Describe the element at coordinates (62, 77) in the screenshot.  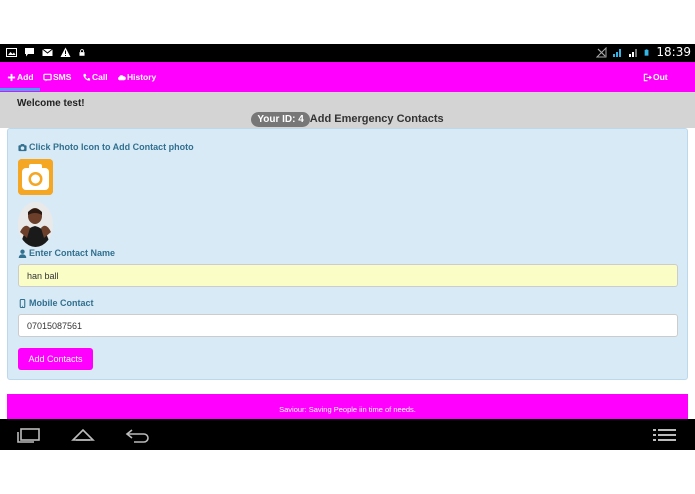
I see `nav-item-sms-label: SMS` at that location.